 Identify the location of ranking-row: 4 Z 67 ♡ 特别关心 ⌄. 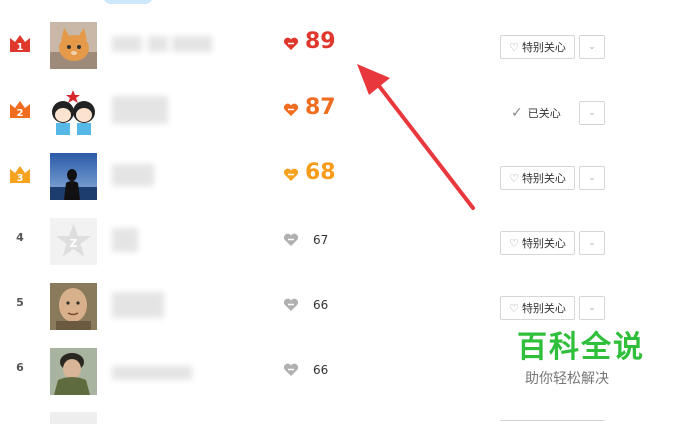
(346, 240).